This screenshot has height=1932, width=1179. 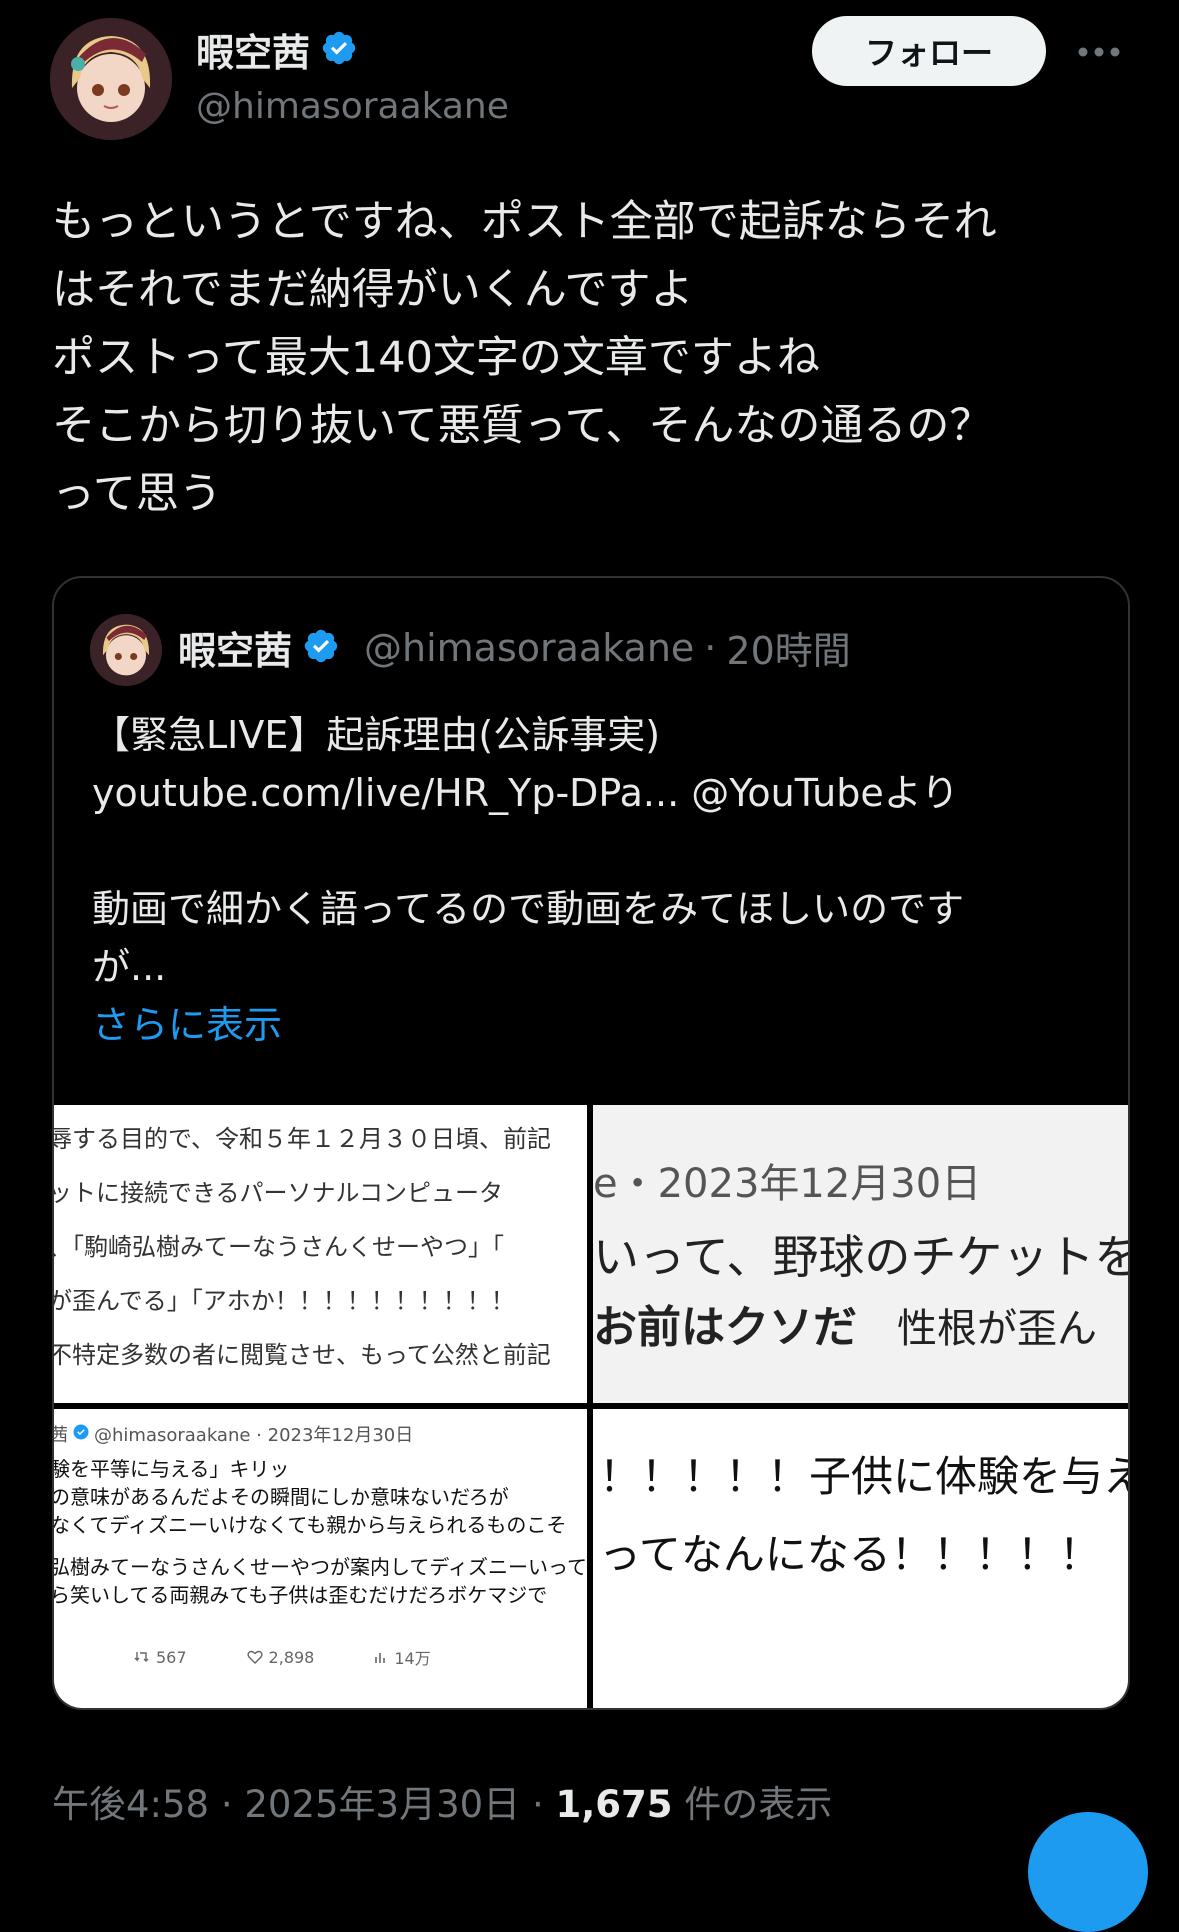 I want to click on quoted-text-line: 動画で細かく語ってるので動画をみてほしいのです, so click(x=528, y=909).